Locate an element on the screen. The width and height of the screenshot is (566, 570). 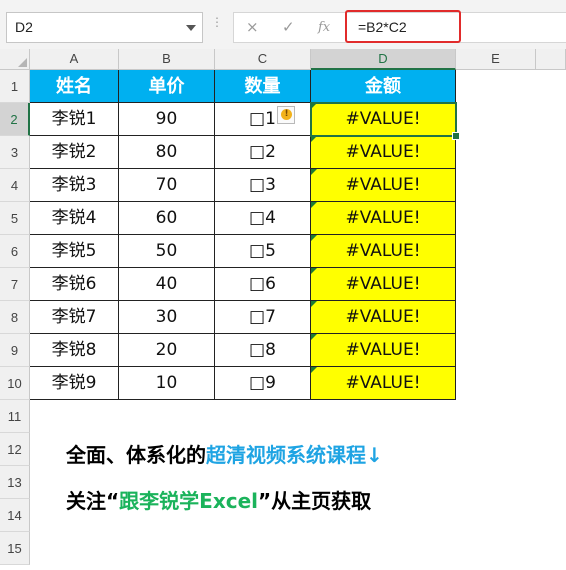
price-cell: 70 is located at coordinates (167, 185).